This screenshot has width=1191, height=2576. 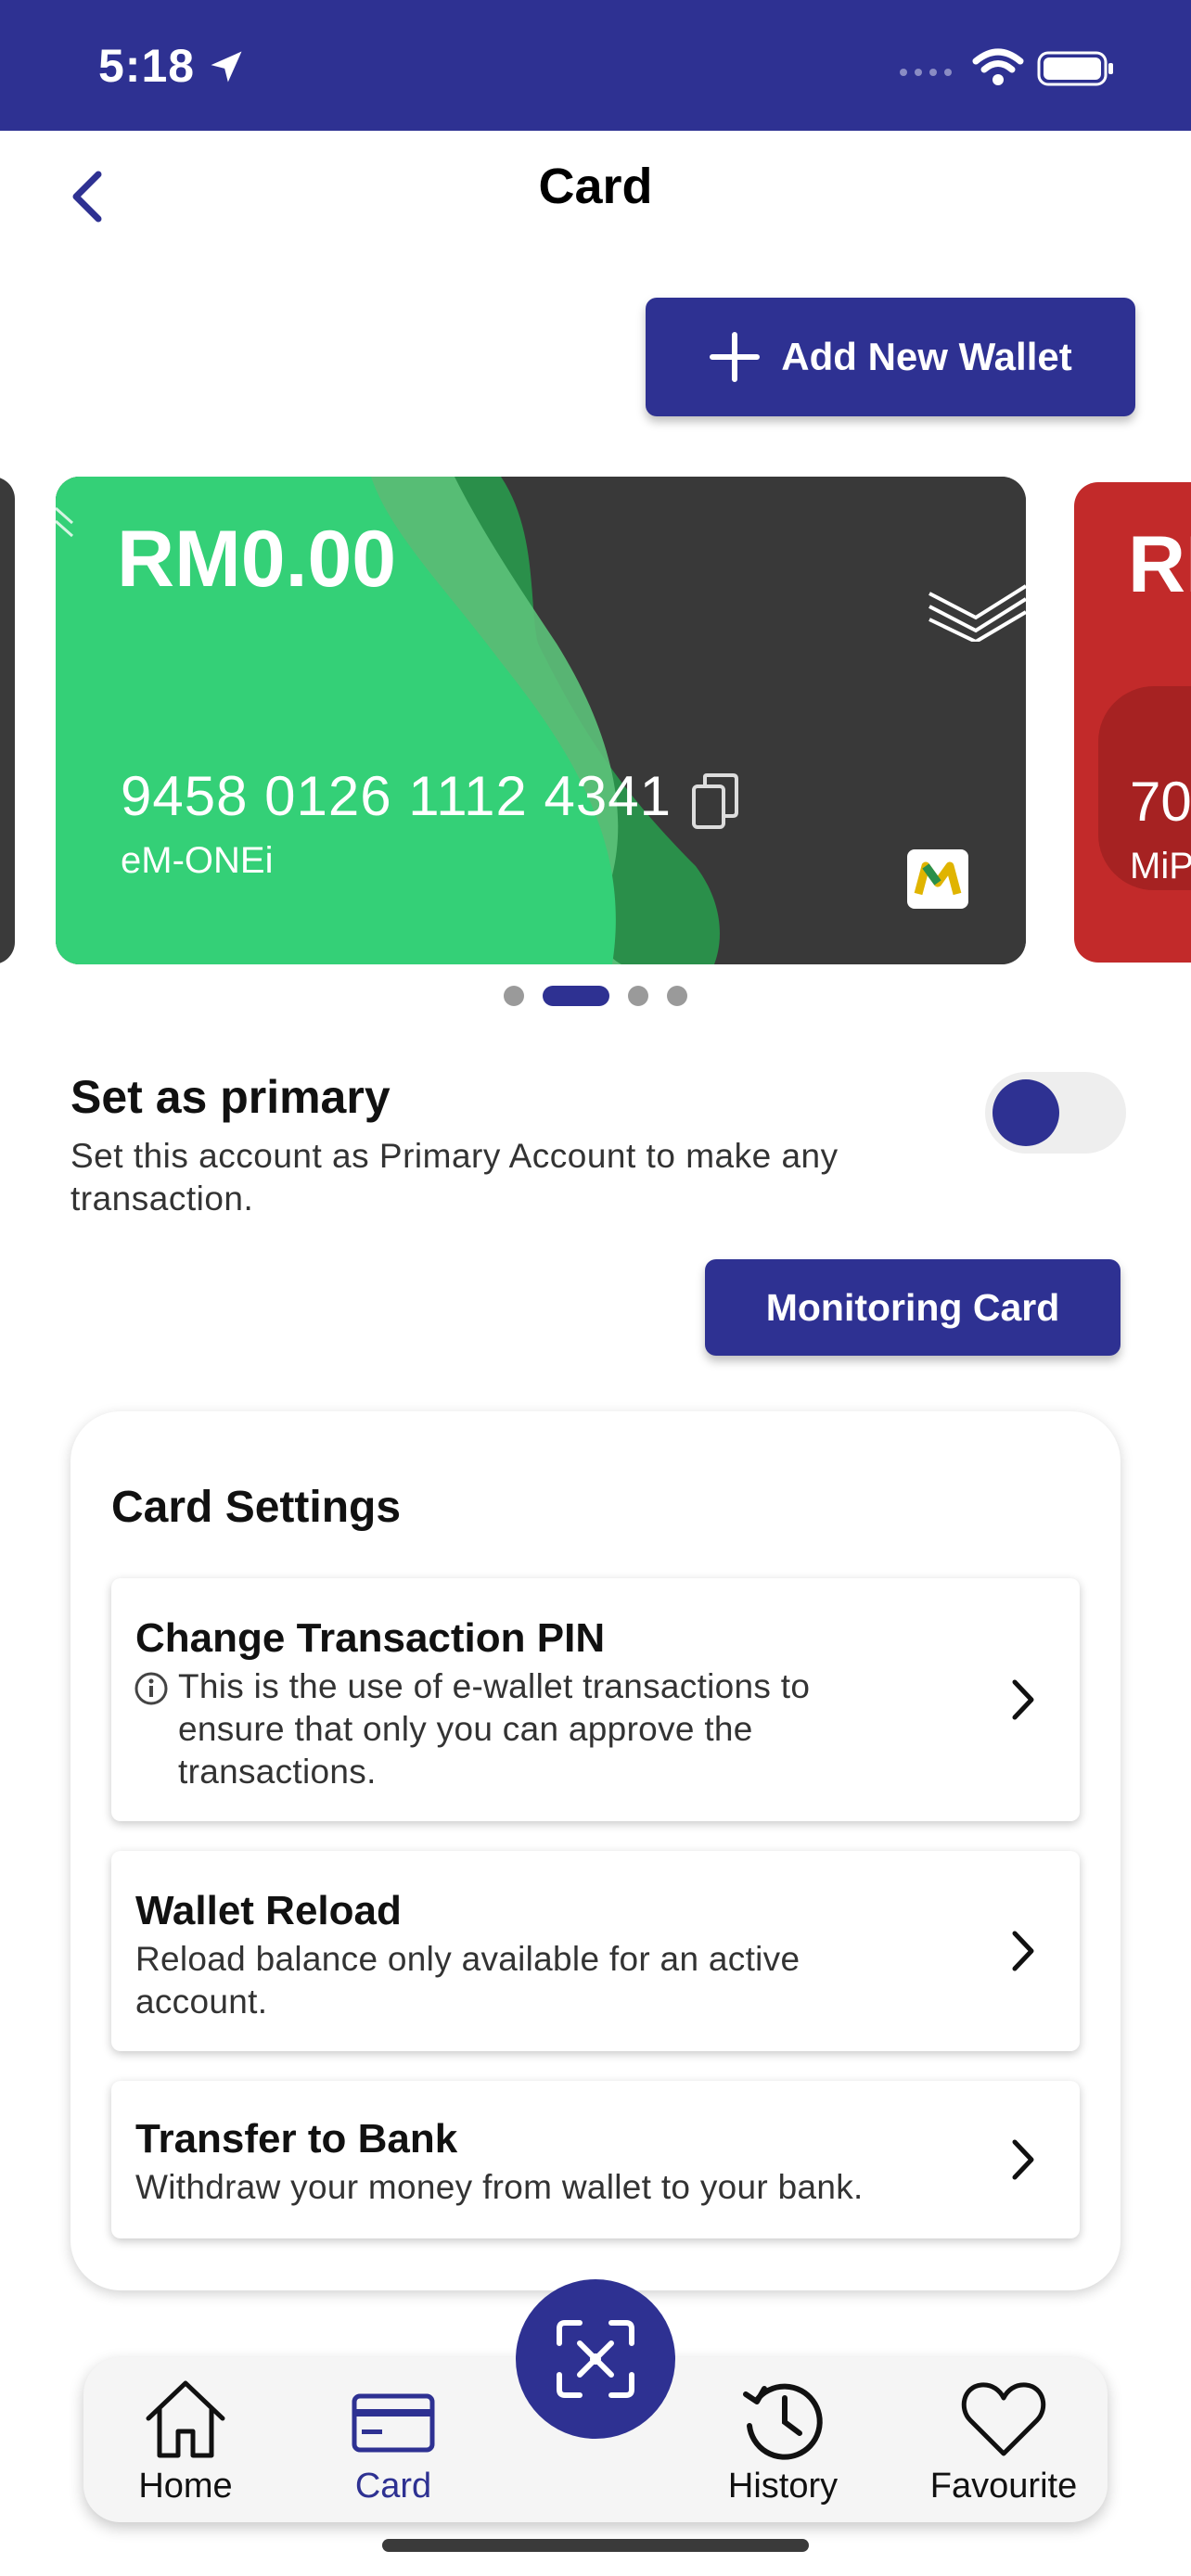 I want to click on status-bar: 5:18, so click(x=595, y=66).